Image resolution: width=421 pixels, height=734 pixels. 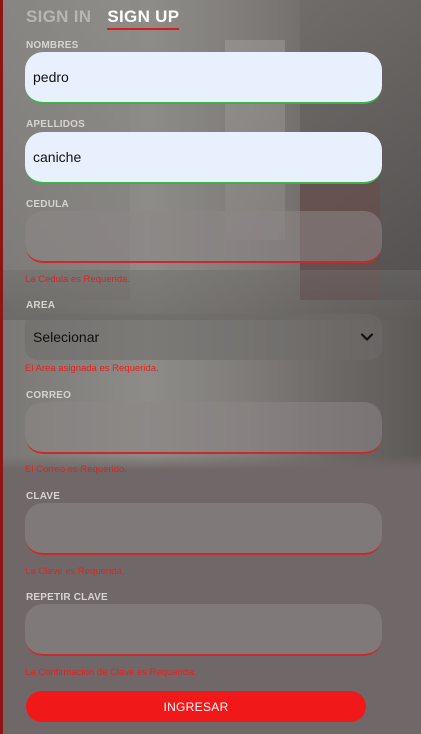 I want to click on clave-input, so click(x=203, y=529).